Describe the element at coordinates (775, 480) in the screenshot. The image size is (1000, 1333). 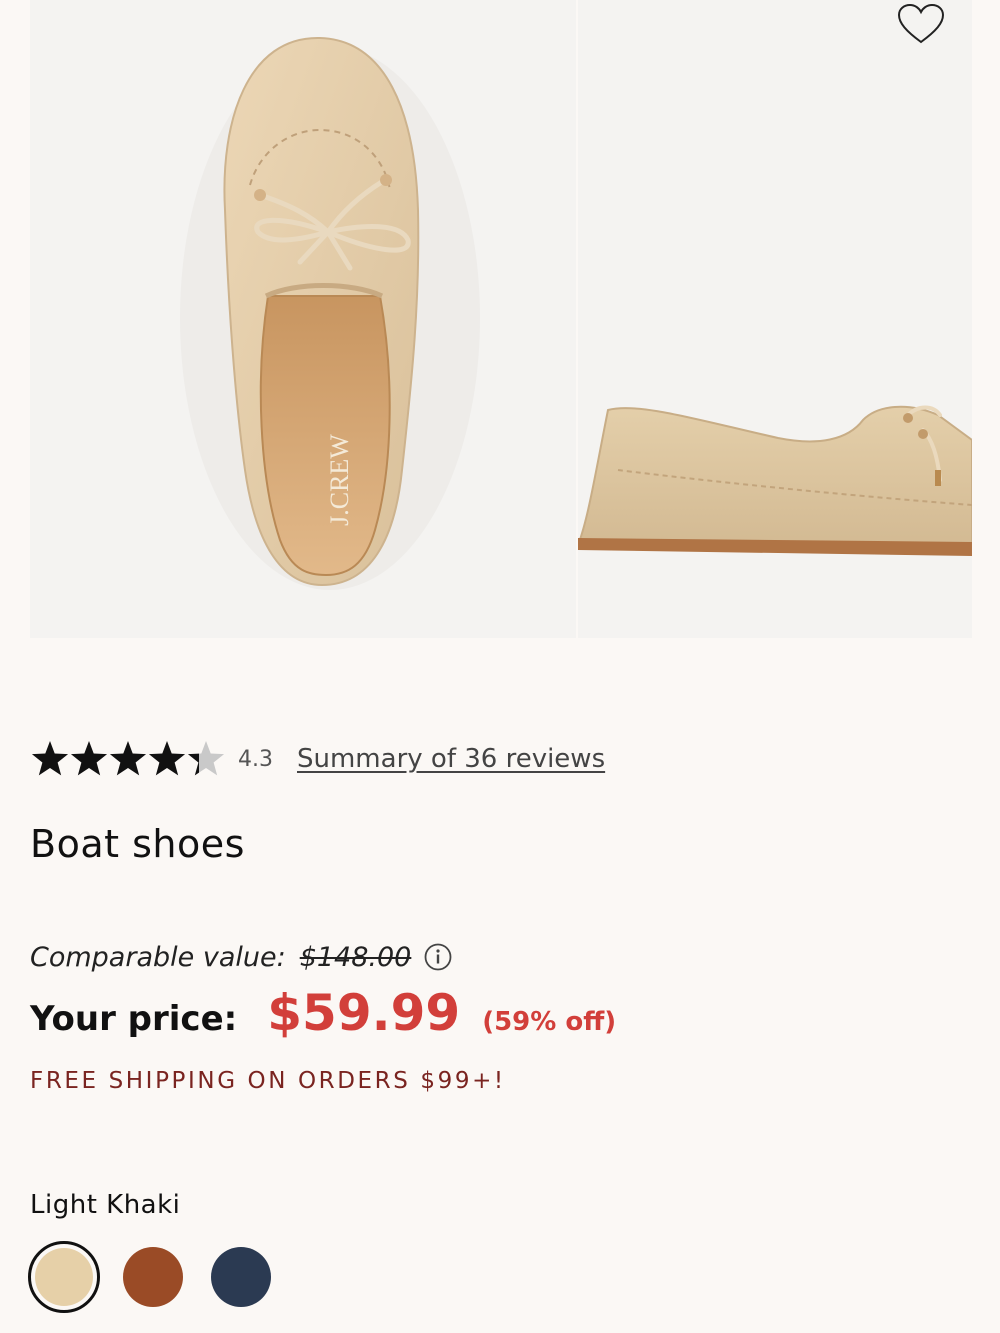
I see `shoe-side-illustration` at that location.